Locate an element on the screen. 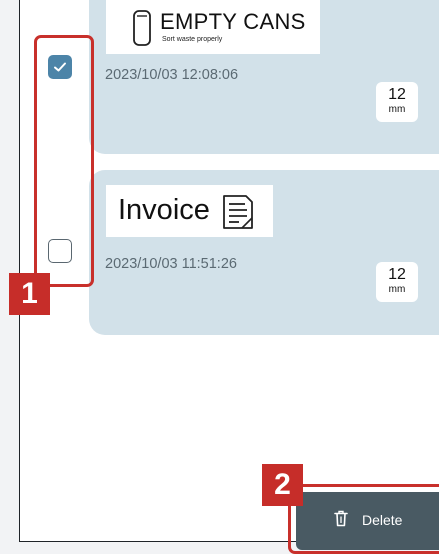  print-timestamp: 2023/10/03 11:51:26 is located at coordinates (171, 264).